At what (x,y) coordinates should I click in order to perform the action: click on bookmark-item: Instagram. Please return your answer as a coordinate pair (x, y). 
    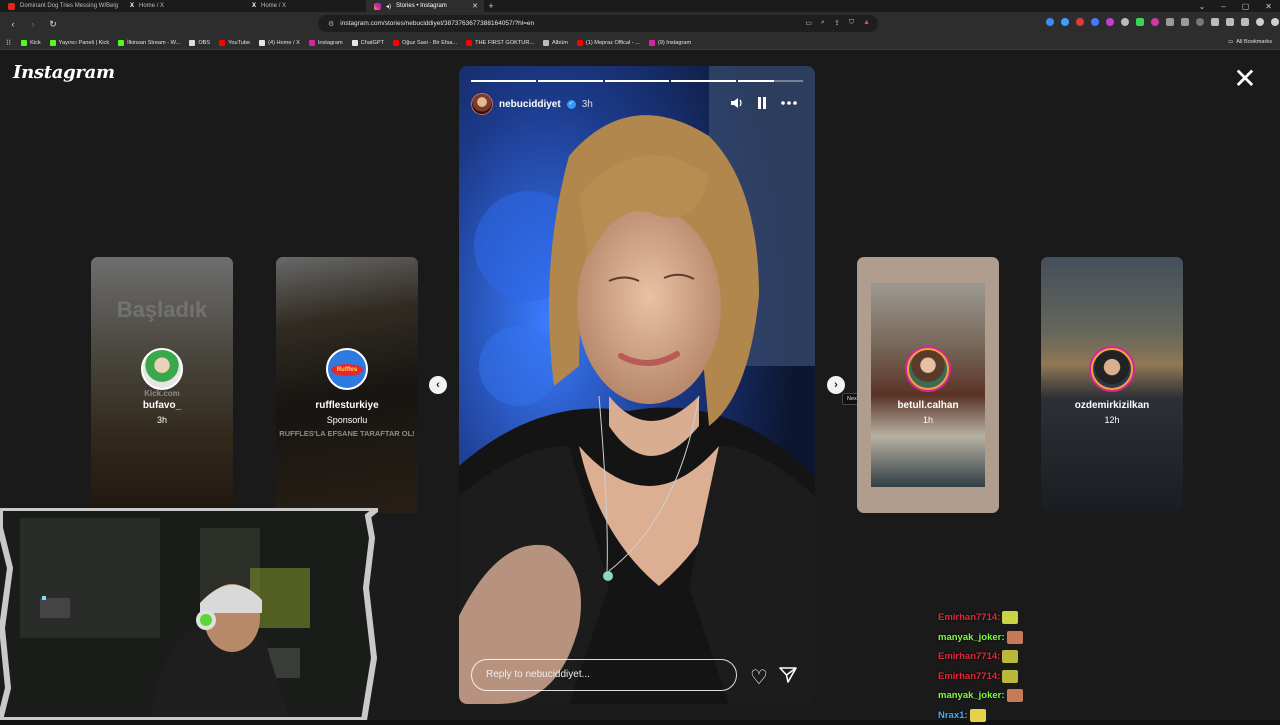
    Looking at the image, I should click on (326, 43).